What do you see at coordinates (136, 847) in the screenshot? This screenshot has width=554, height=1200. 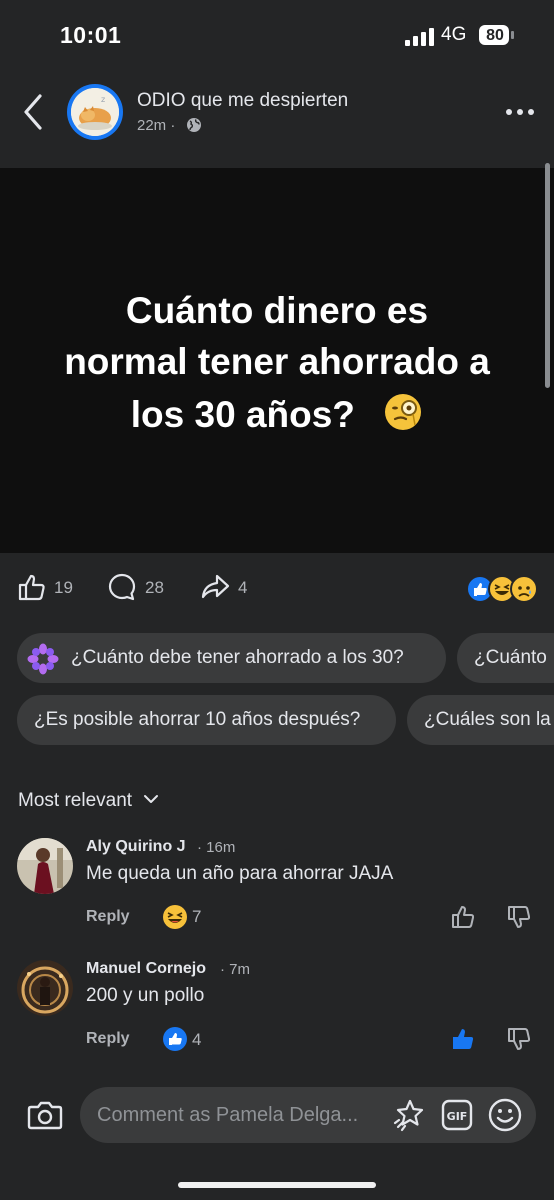 I see `commenter-name: Aly Quirino J` at bounding box center [136, 847].